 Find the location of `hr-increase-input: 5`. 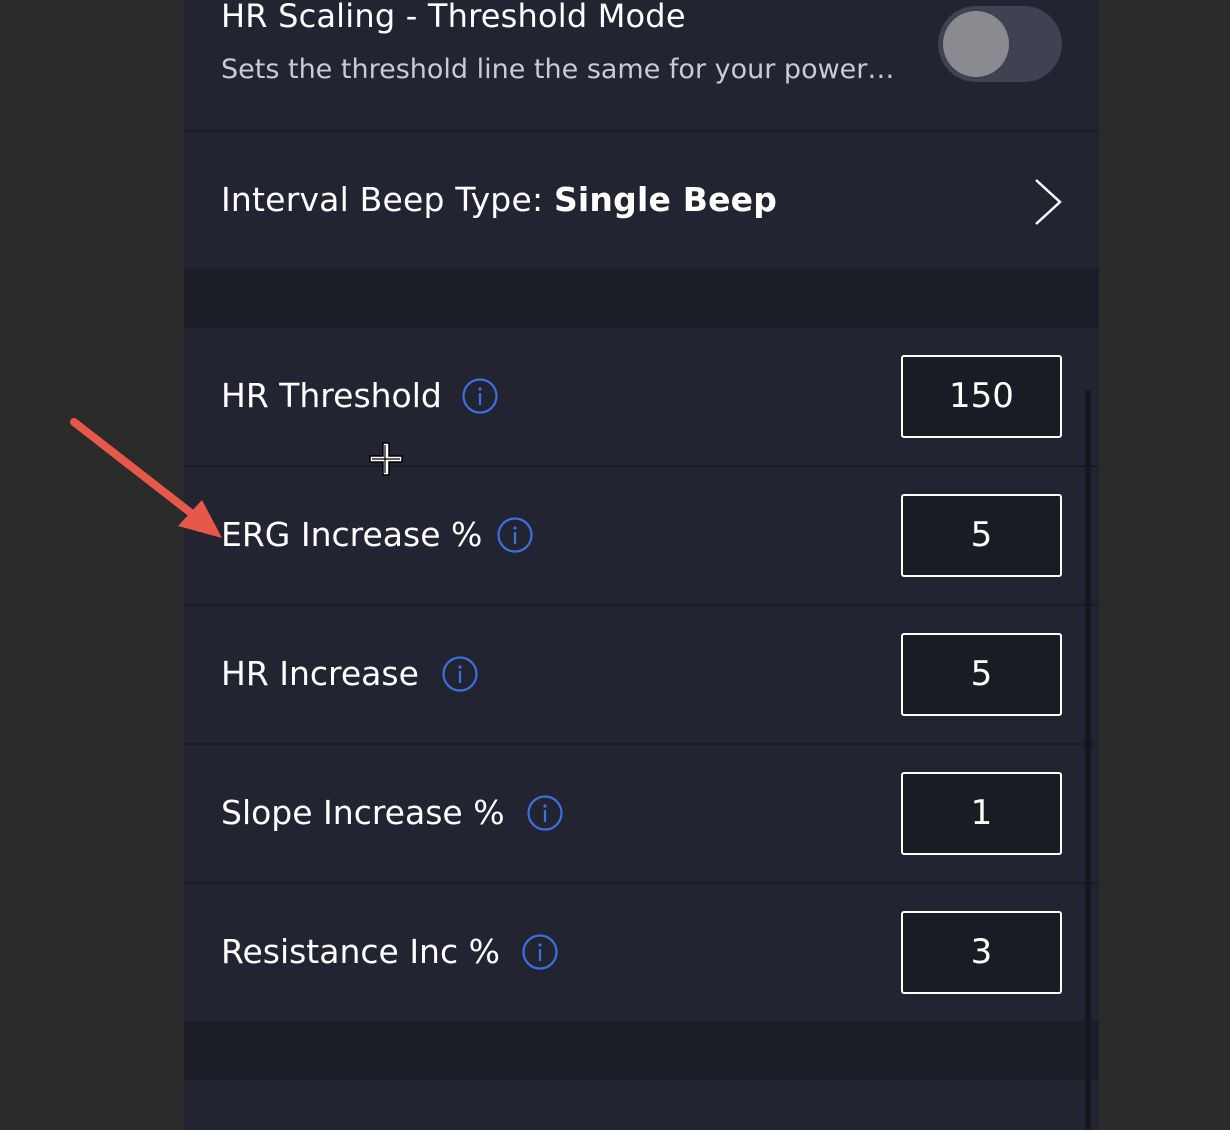

hr-increase-input: 5 is located at coordinates (981, 674).